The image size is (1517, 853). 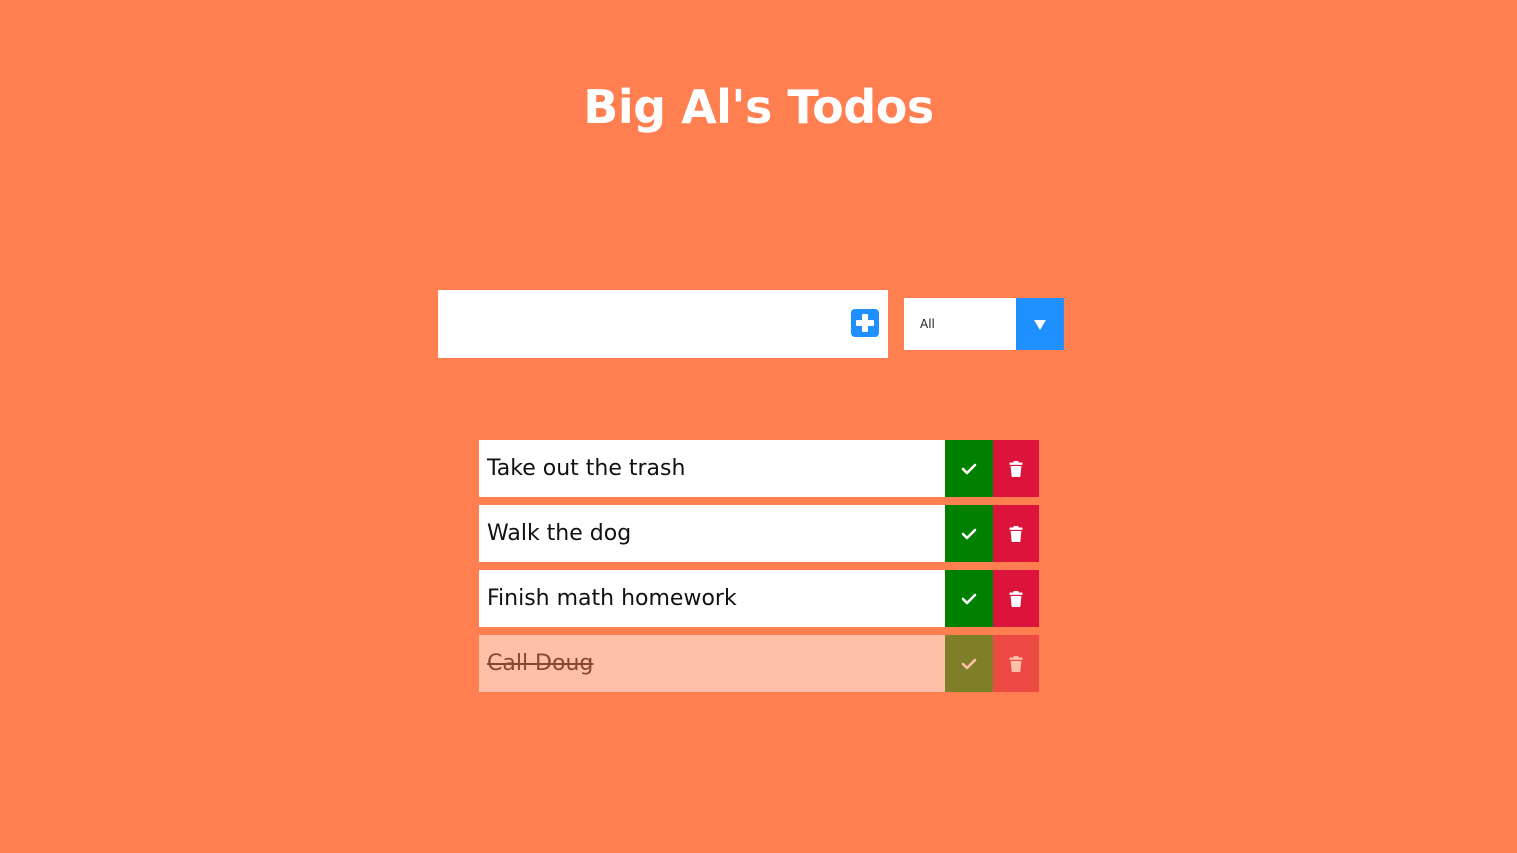 I want to click on todo-text: Call Doug, so click(x=540, y=663).